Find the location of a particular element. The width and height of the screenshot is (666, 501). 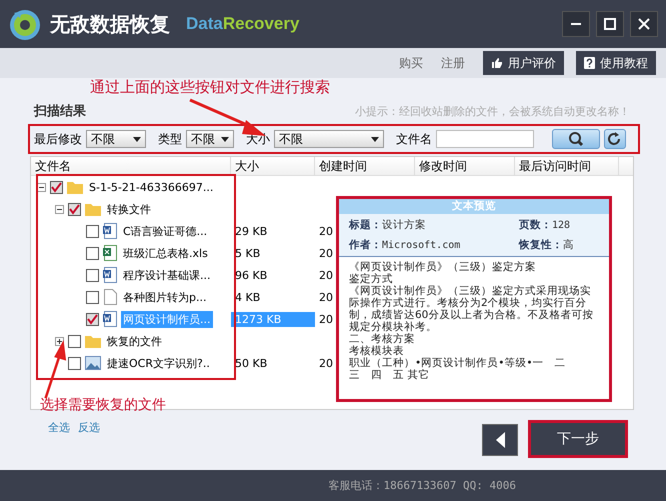

maximize-icon is located at coordinates (610, 24).